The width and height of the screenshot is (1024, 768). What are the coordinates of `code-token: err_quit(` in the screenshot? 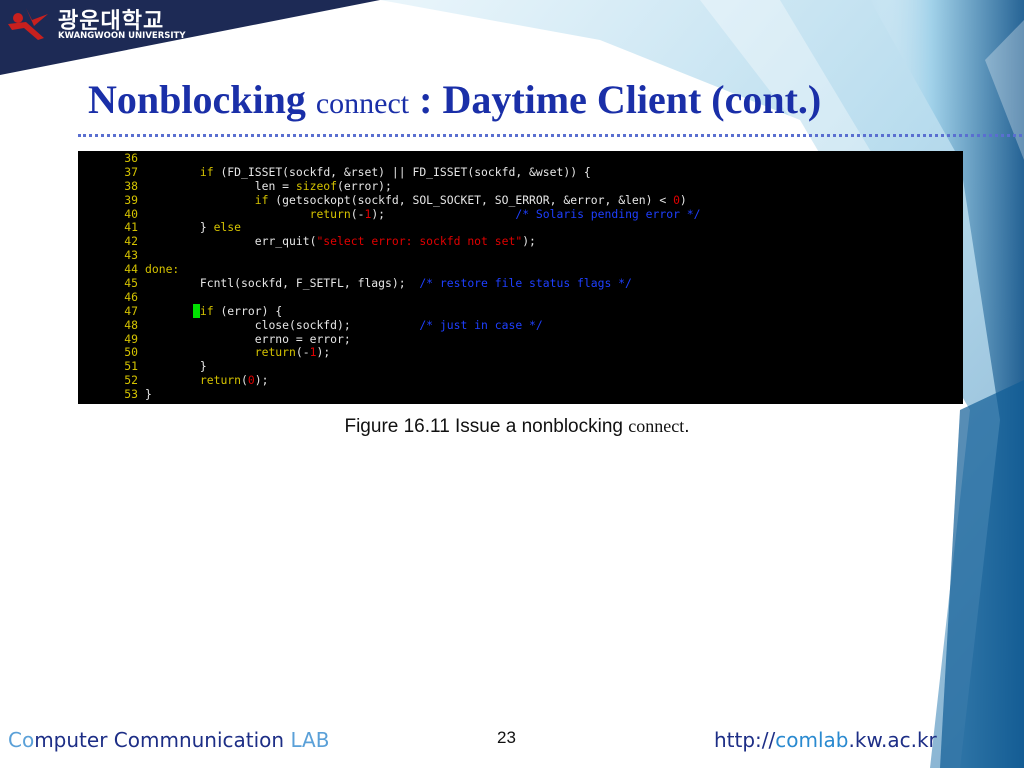 It's located at (231, 241).